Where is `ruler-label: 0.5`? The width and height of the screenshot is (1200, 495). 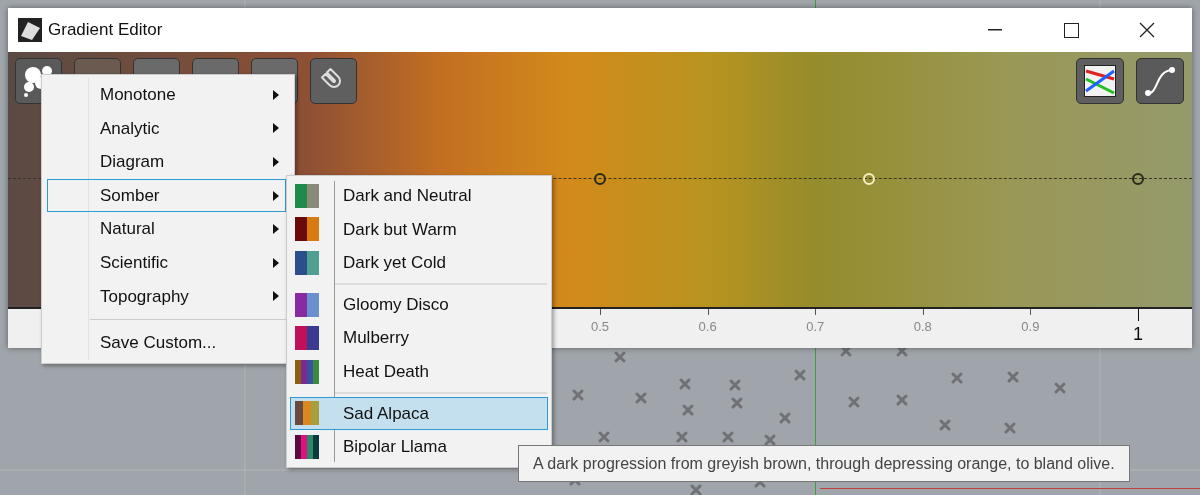 ruler-label: 0.5 is located at coordinates (600, 327).